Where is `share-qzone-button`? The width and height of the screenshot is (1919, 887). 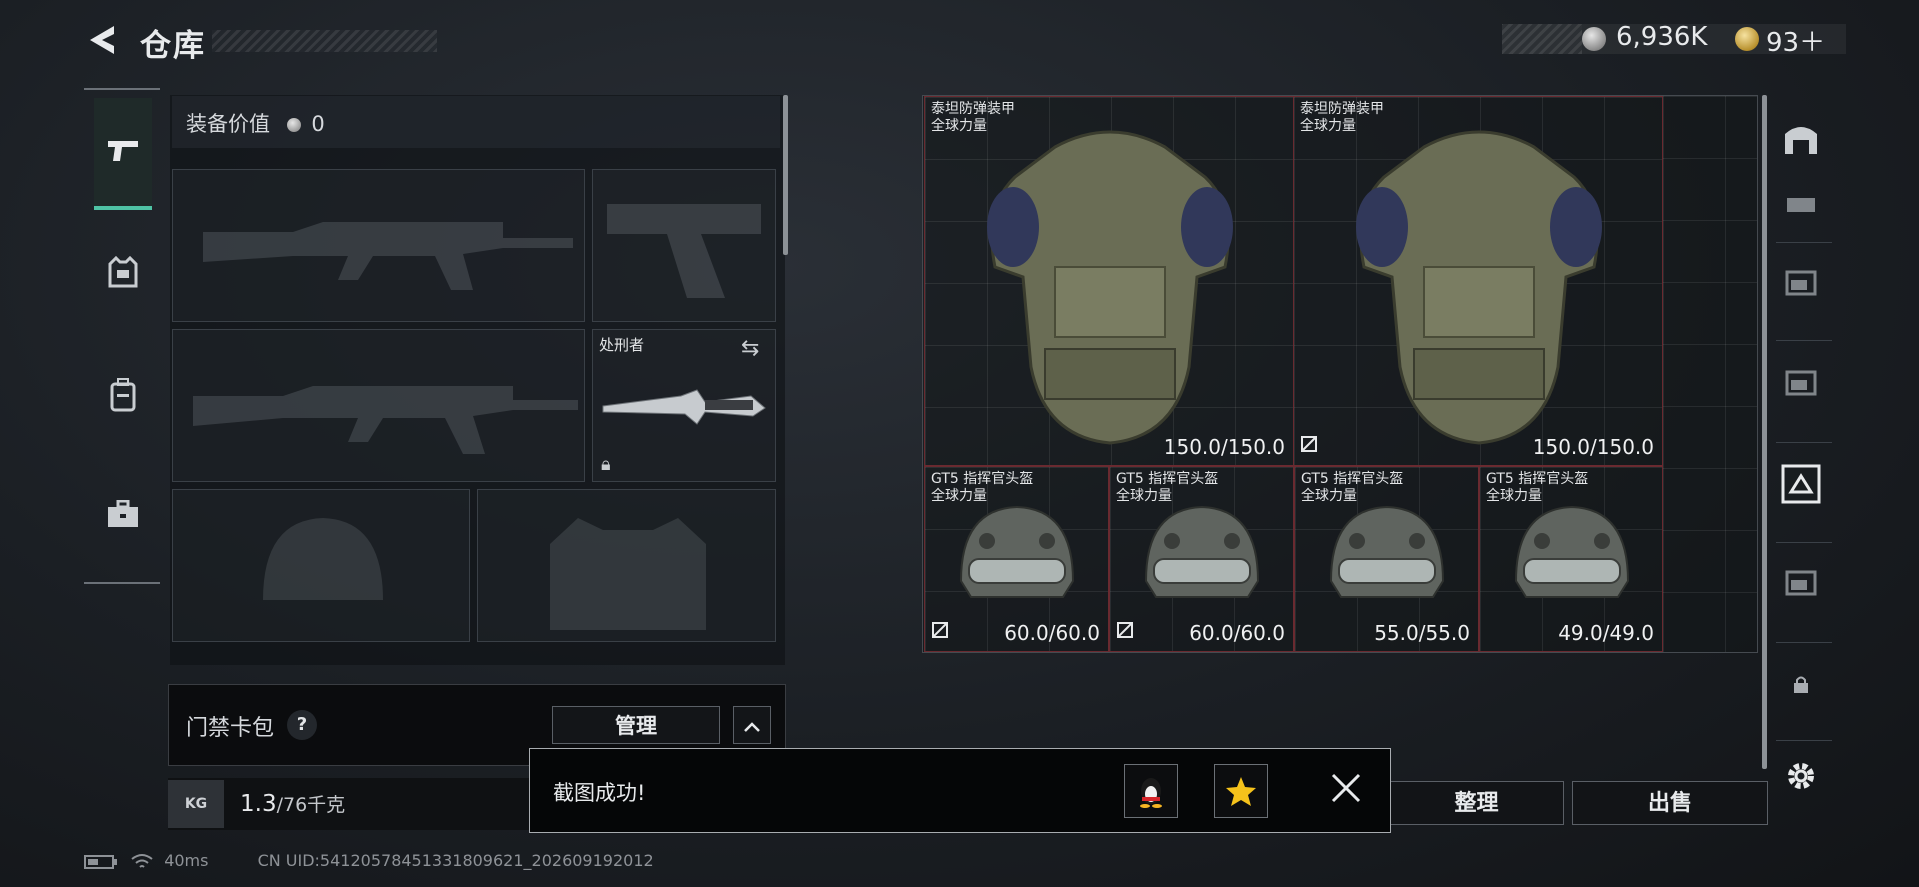
share-qzone-button is located at coordinates (1241, 791).